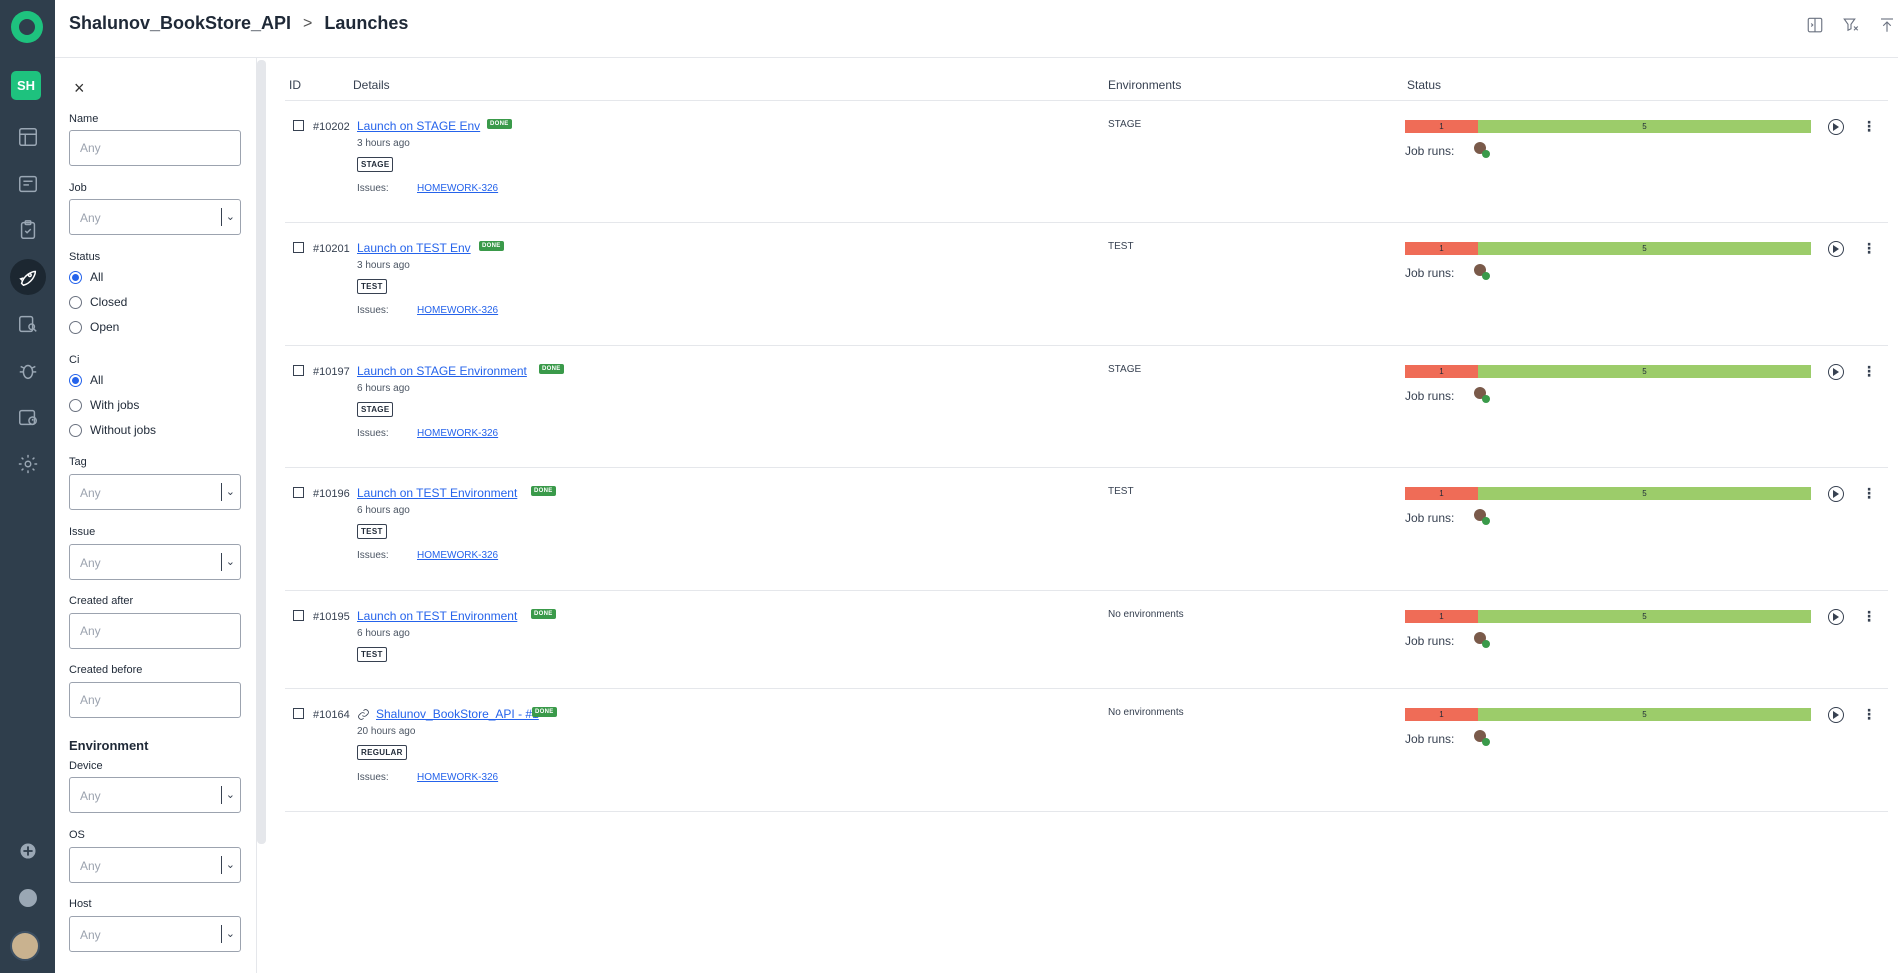 The height and width of the screenshot is (973, 1898). What do you see at coordinates (27, 324) in the screenshot?
I see `analytics-icon` at bounding box center [27, 324].